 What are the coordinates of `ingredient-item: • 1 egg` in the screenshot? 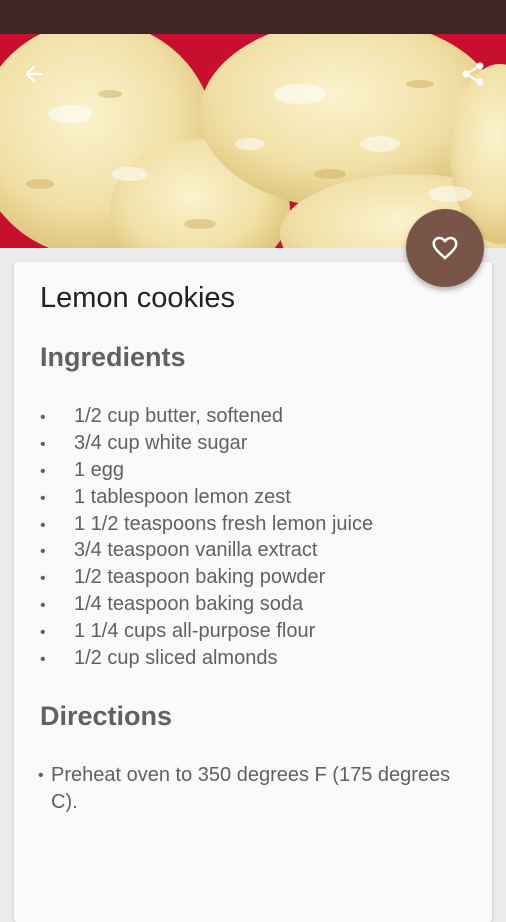 It's located at (82, 469).